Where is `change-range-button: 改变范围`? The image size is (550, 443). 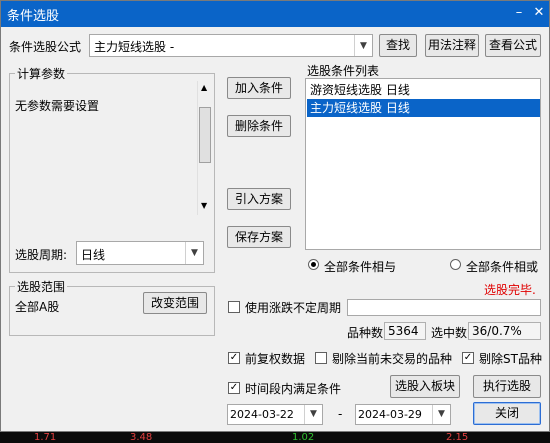 change-range-button: 改变范围 is located at coordinates (175, 303).